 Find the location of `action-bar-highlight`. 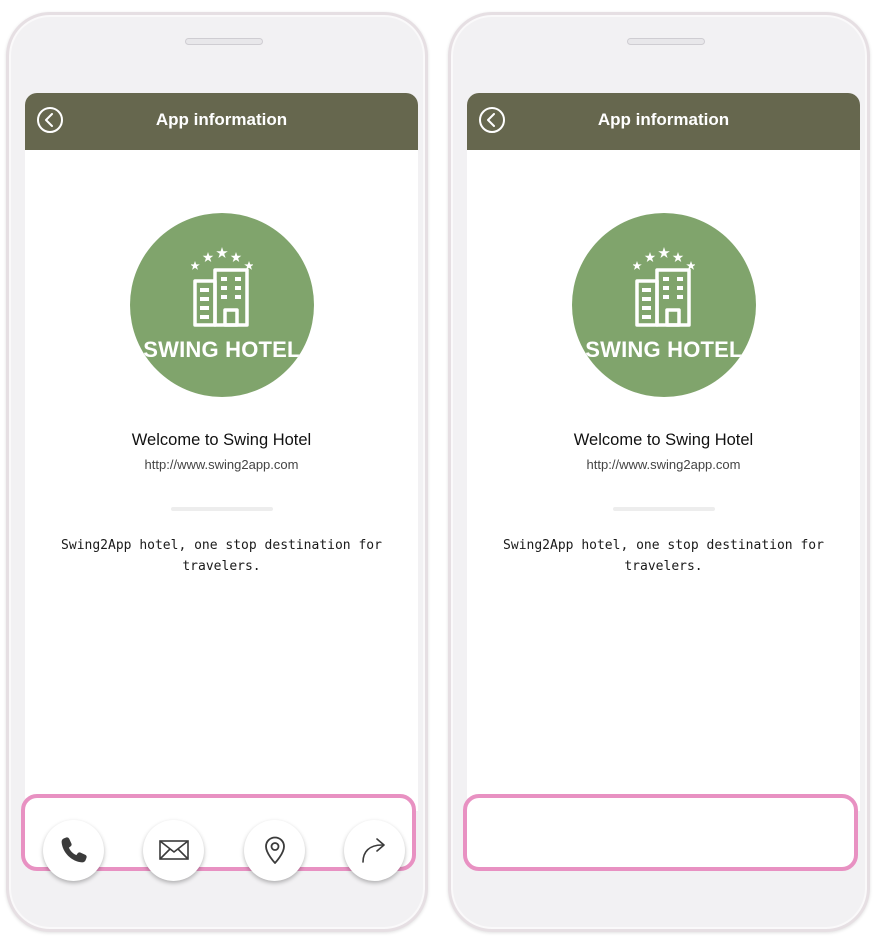

action-bar-highlight is located at coordinates (218, 837).